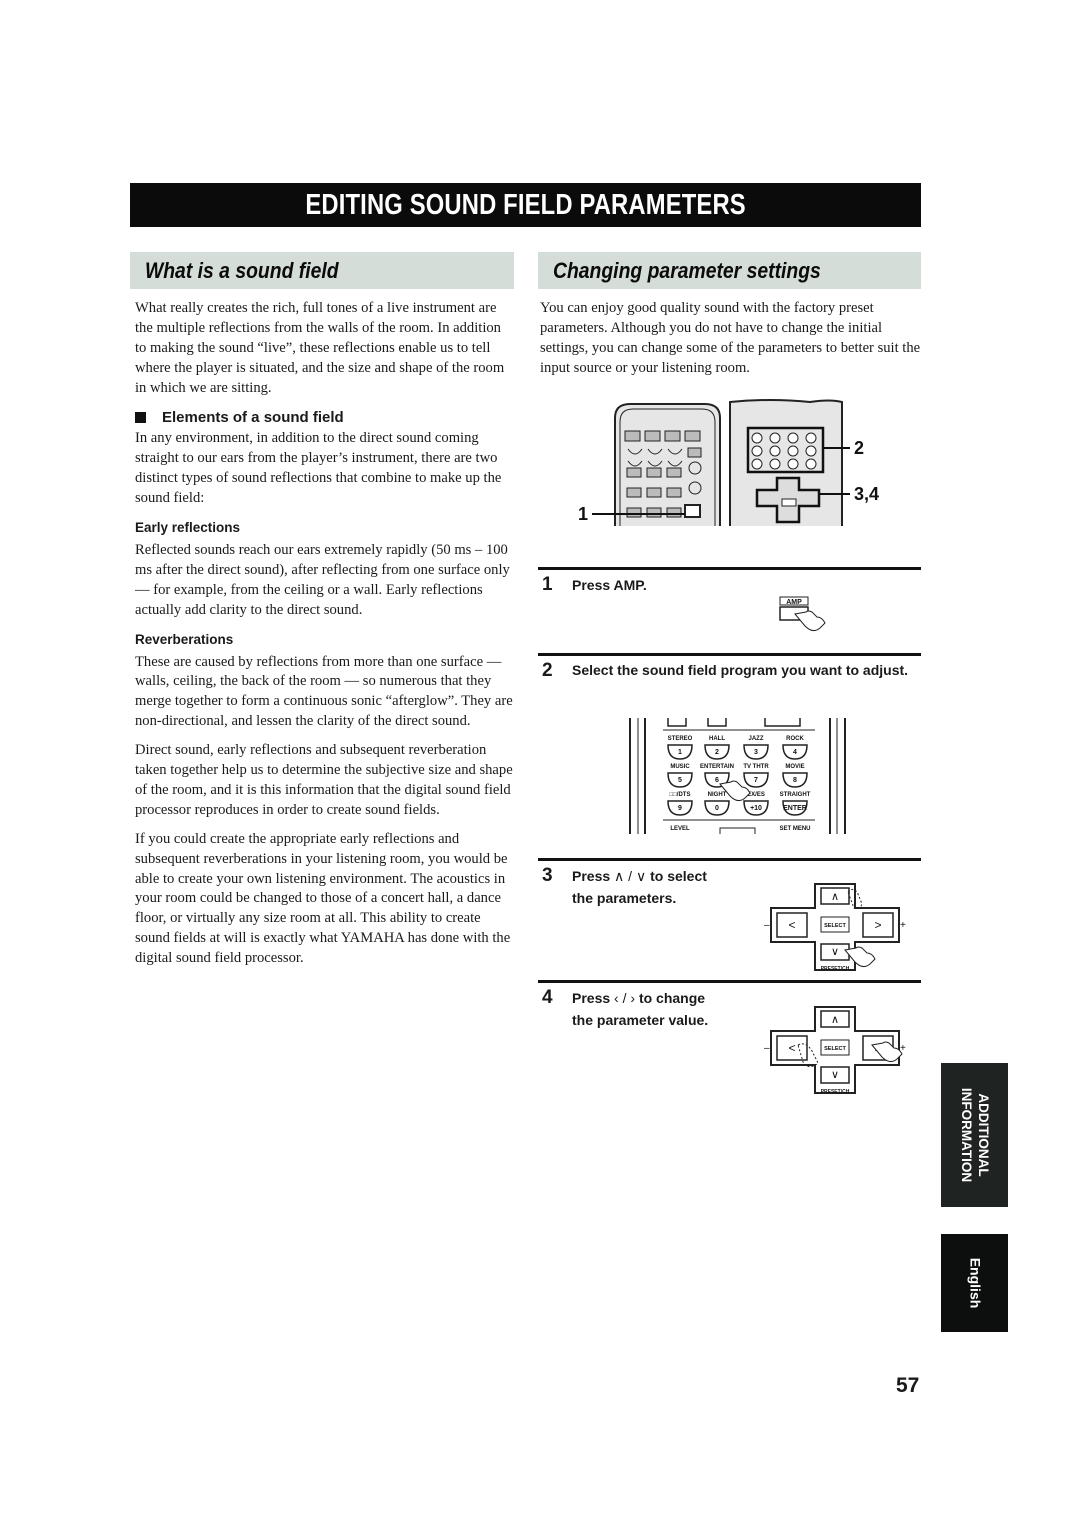 The image size is (1080, 1528). I want to click on remote-top-view, so click(667, 464).